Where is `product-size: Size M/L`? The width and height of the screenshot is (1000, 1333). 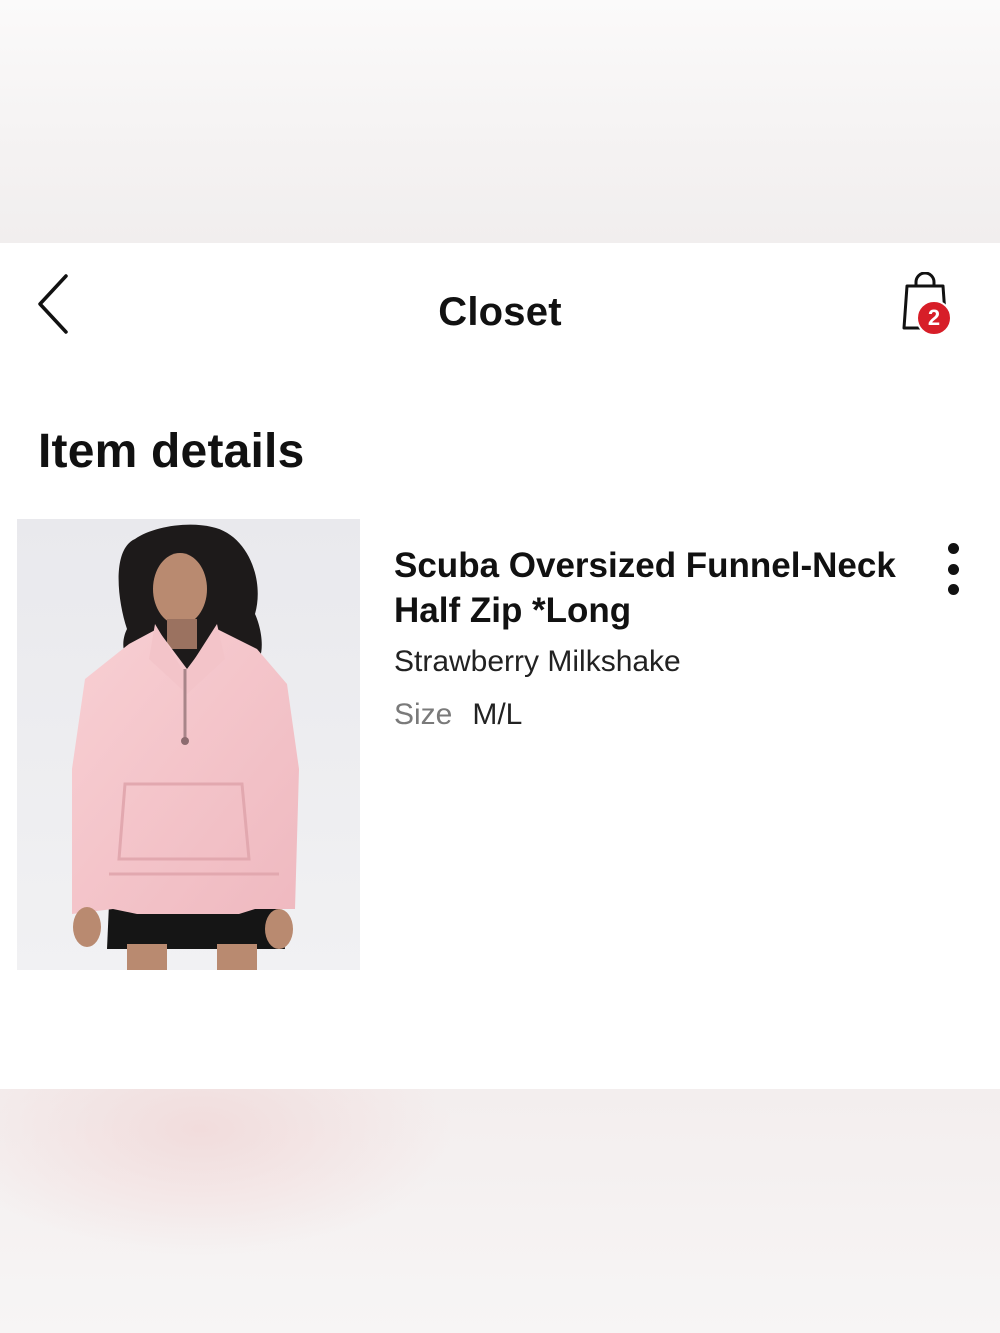
product-size: Size M/L is located at coordinates (458, 715).